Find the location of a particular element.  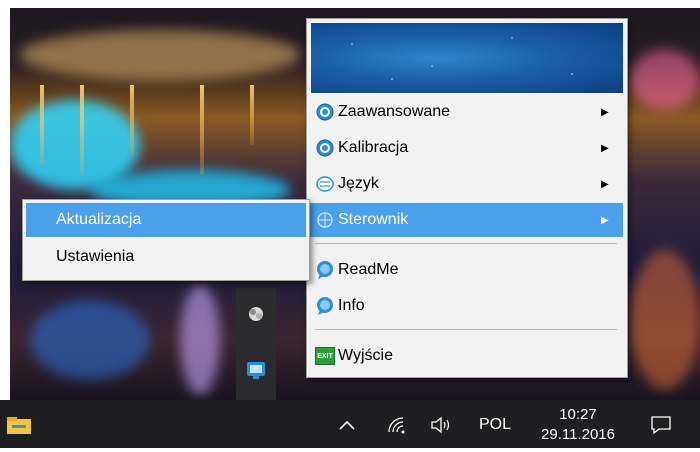

menu-banner is located at coordinates (467, 58).